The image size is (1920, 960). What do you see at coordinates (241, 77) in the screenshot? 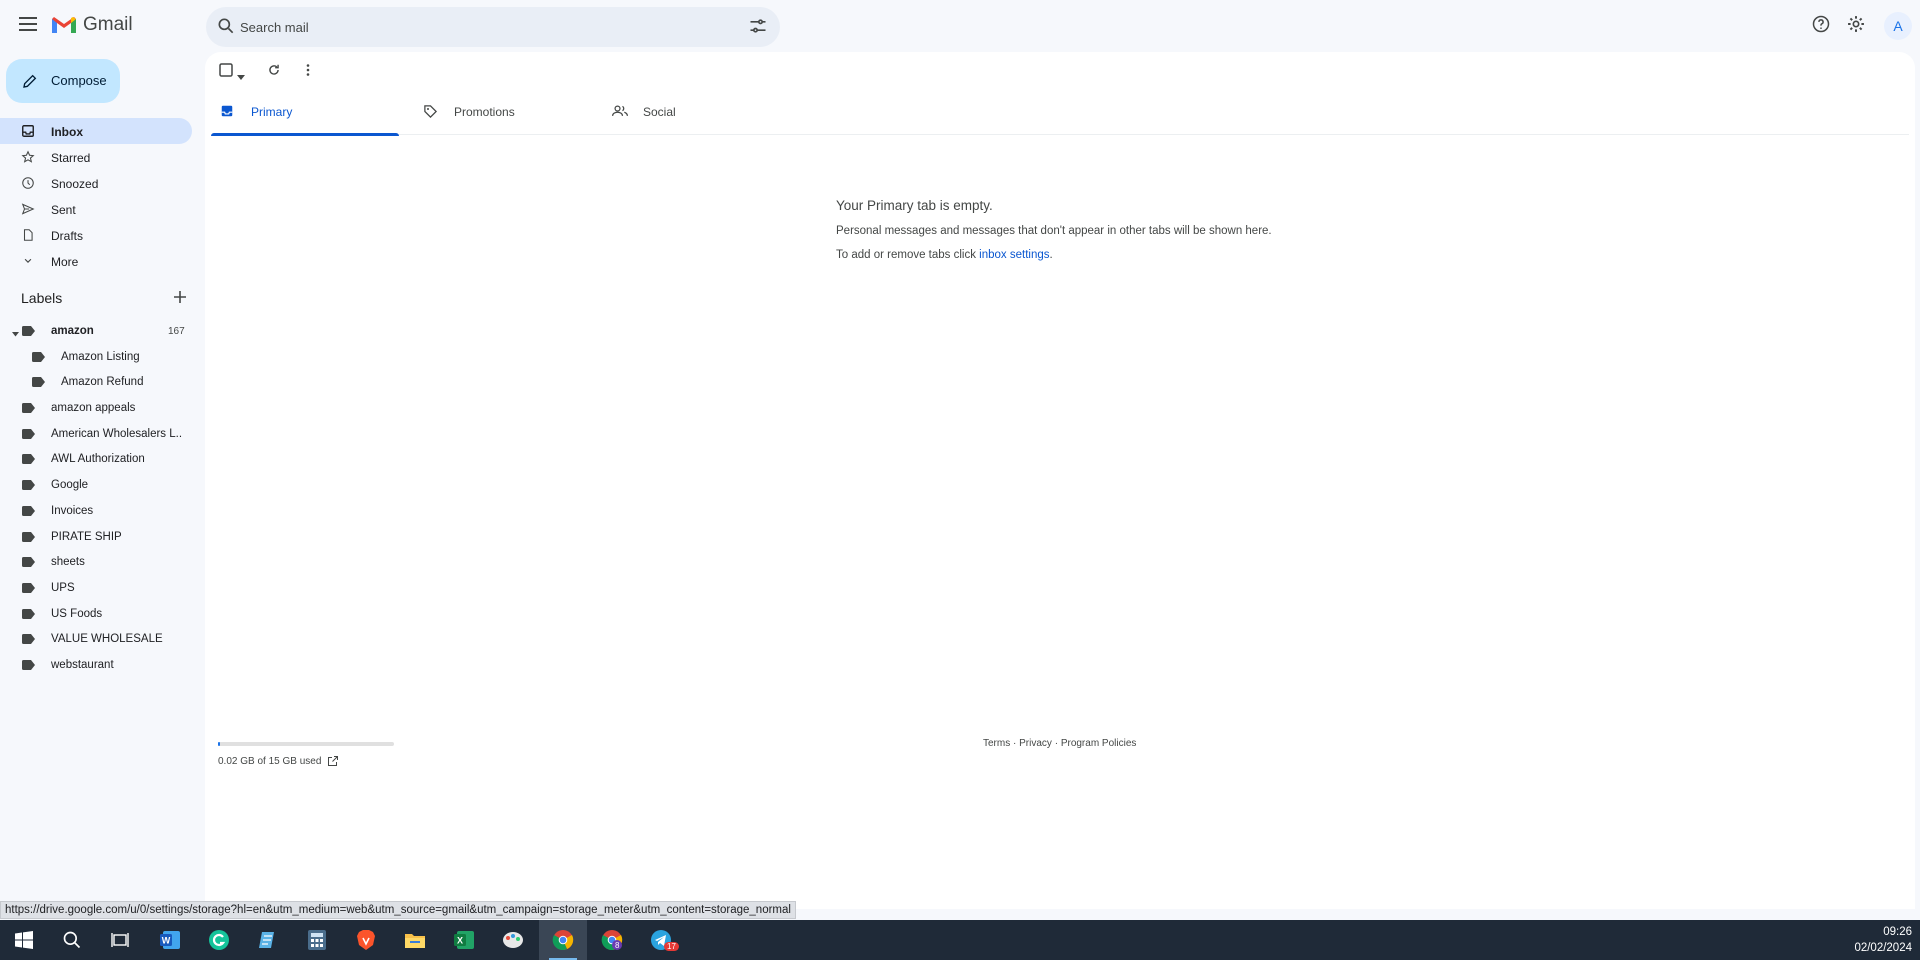
I see `select-dropdown-icon` at bounding box center [241, 77].